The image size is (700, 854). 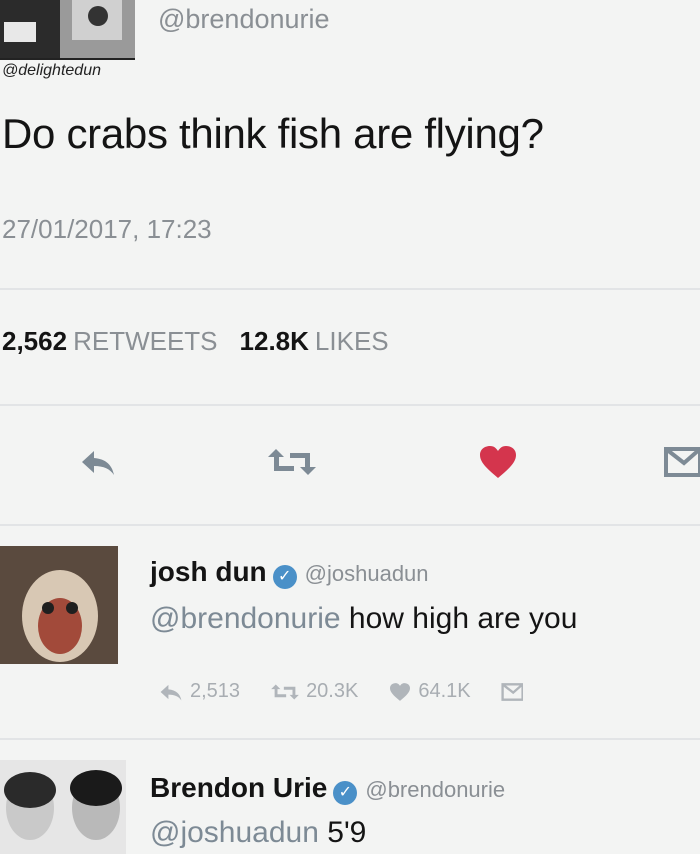 I want to click on tweet-text: Do crabs think fish are flying?, so click(x=273, y=133).